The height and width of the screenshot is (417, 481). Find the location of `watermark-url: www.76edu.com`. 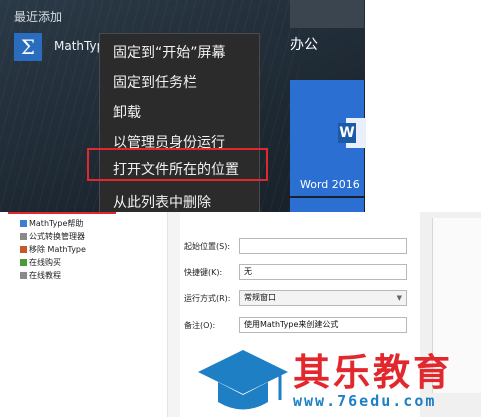

watermark-url: www.76edu.com is located at coordinates (365, 401).